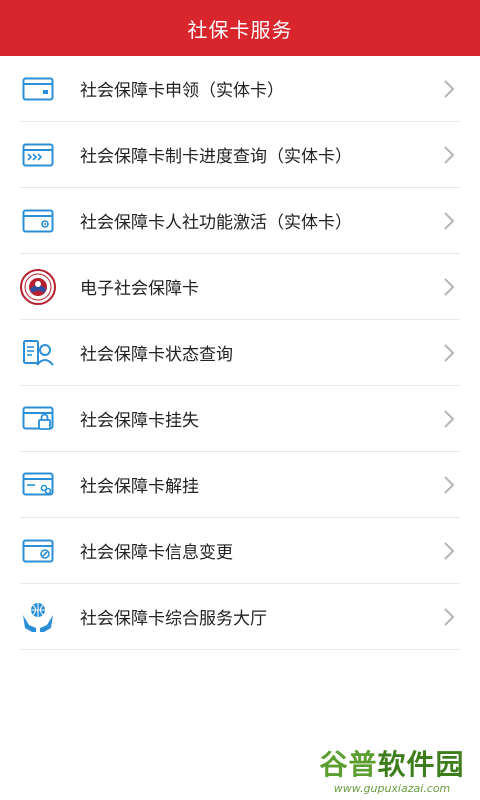 The width and height of the screenshot is (480, 800). What do you see at coordinates (139, 289) in the screenshot?
I see `list-item-label: 电子社会保障卡` at bounding box center [139, 289].